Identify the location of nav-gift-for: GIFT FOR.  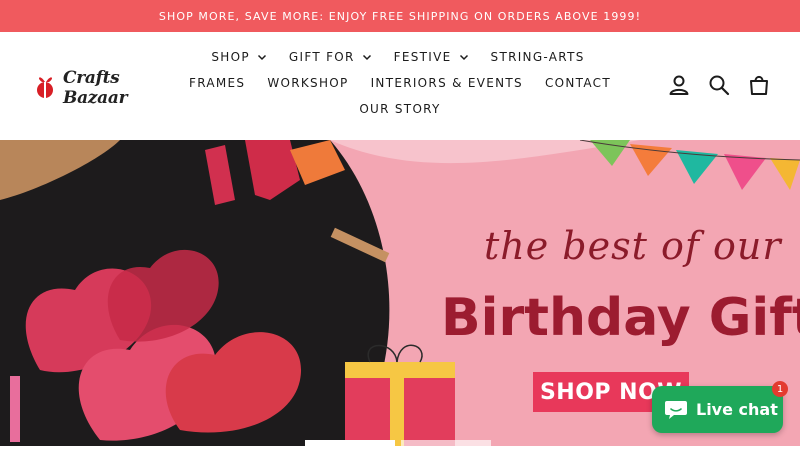
(330, 57).